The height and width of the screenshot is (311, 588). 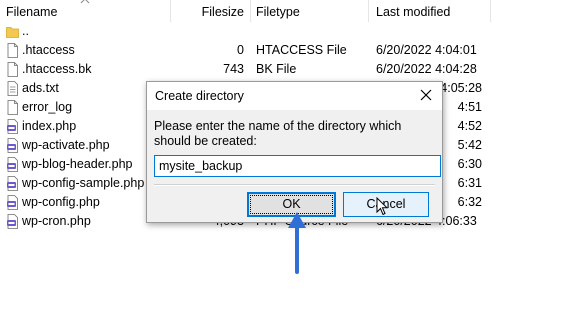 What do you see at coordinates (66, 145) in the screenshot?
I see `file-name: wp-activate.php` at bounding box center [66, 145].